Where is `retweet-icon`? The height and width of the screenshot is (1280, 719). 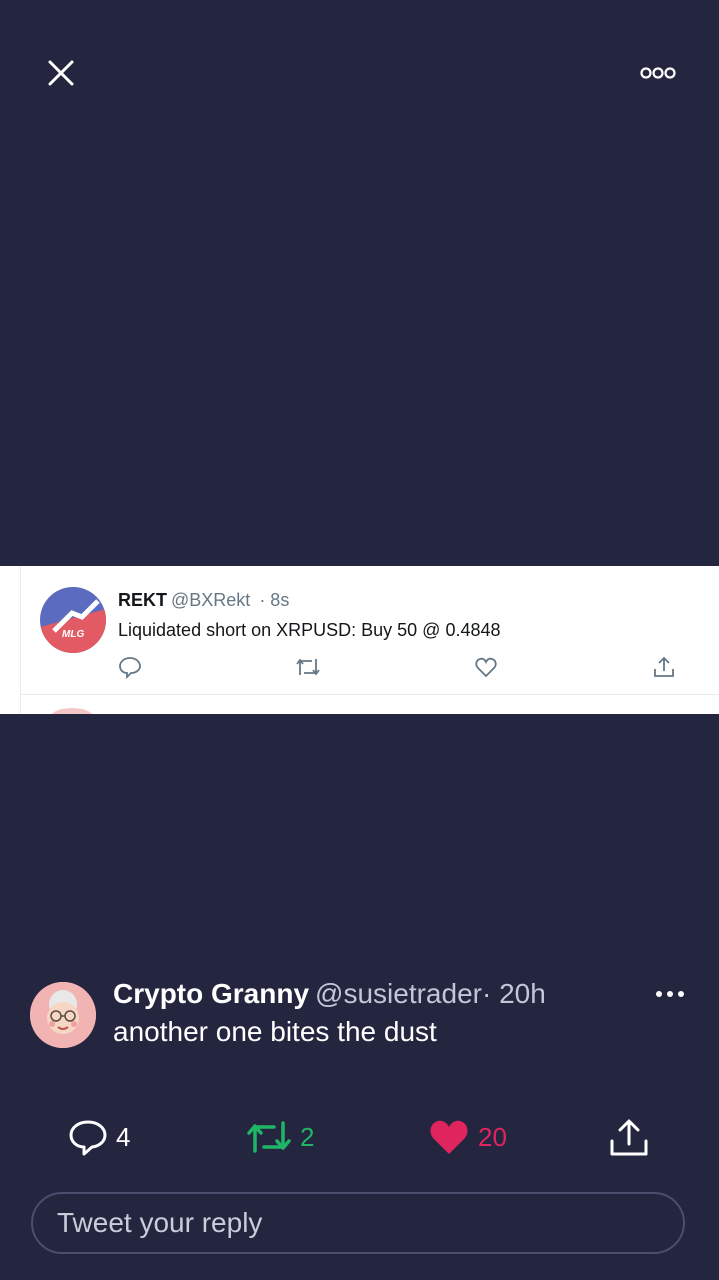 retweet-icon is located at coordinates (269, 1137).